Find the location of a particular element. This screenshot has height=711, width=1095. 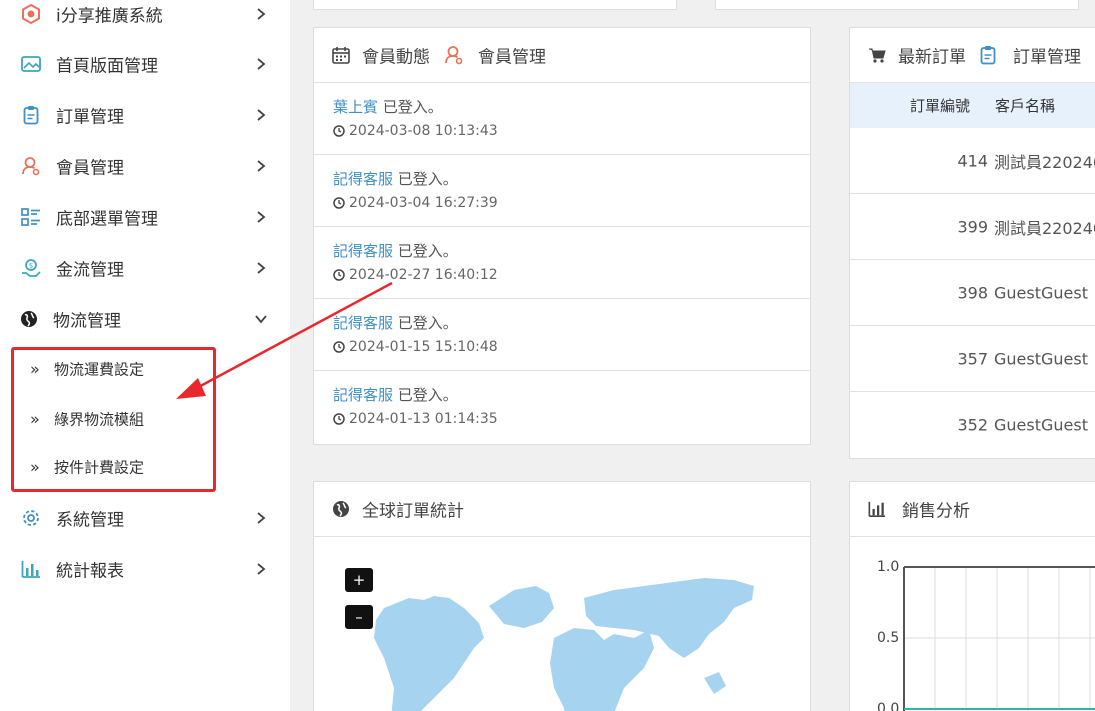

panel-title: 全球訂單統計 is located at coordinates (413, 511).